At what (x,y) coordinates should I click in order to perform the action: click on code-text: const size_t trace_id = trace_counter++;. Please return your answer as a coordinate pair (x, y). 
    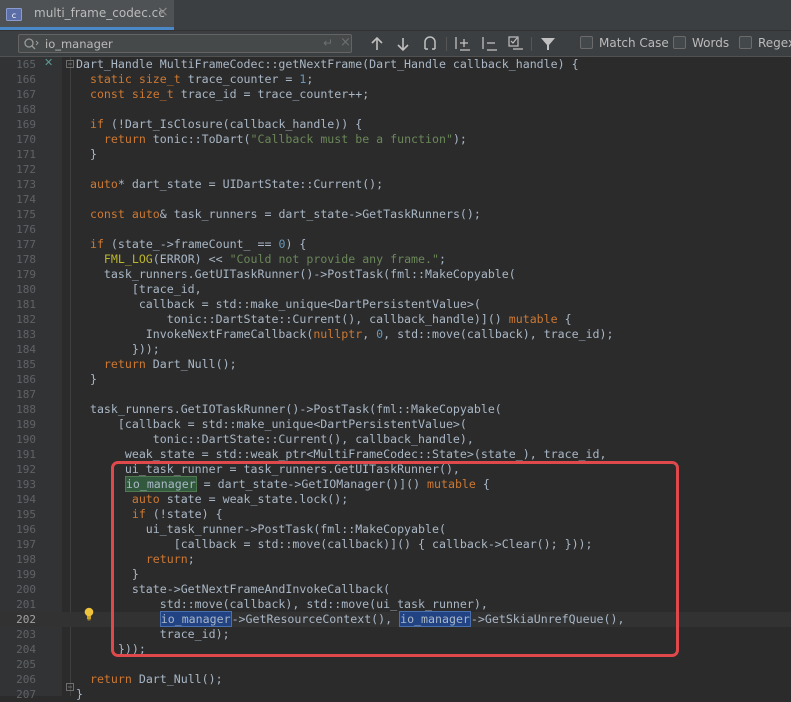
    Looking at the image, I should click on (229, 94).